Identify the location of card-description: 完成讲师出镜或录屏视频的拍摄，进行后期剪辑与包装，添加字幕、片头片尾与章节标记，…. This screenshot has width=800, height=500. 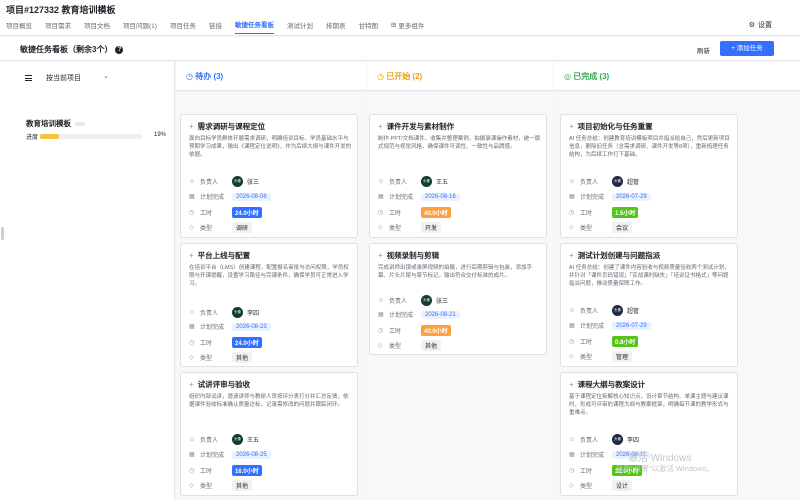
(455, 272).